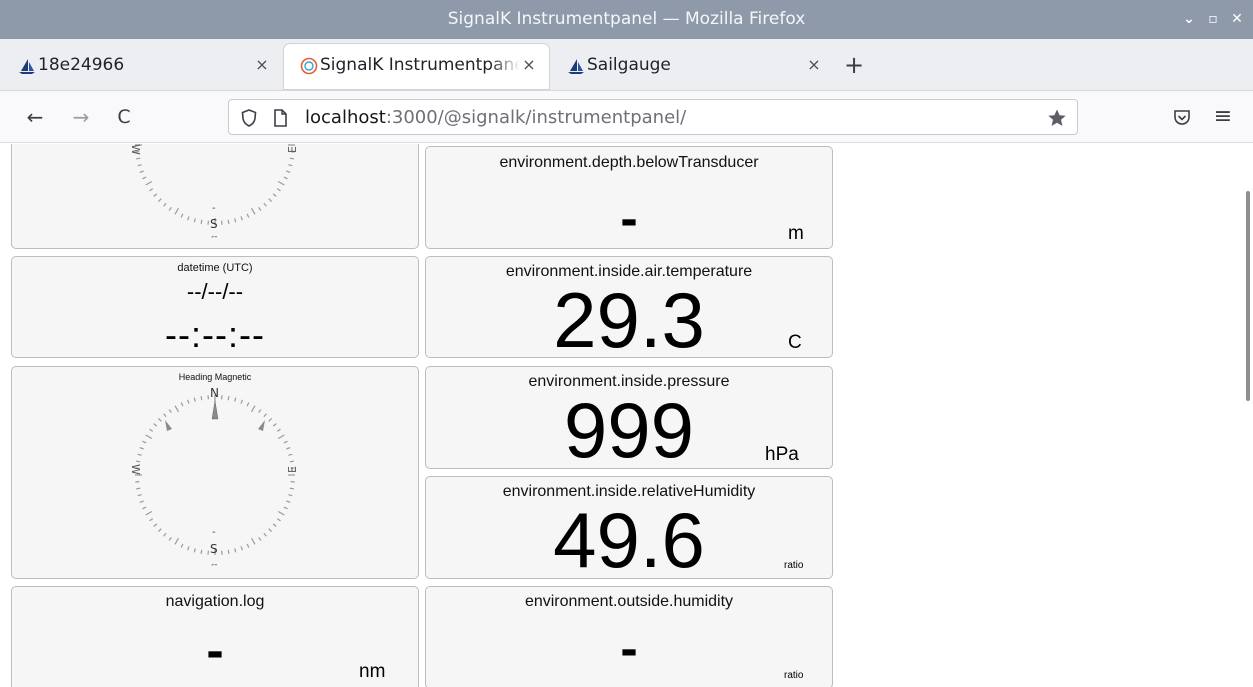  I want to click on wind-marker-right, so click(261, 425).